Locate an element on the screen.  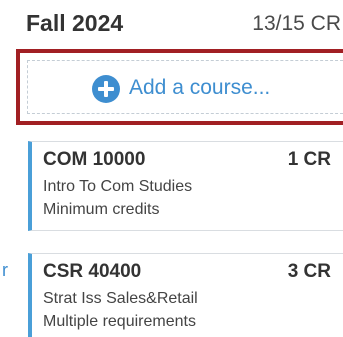
term-credits: 13/15 CR is located at coordinates (296, 23).